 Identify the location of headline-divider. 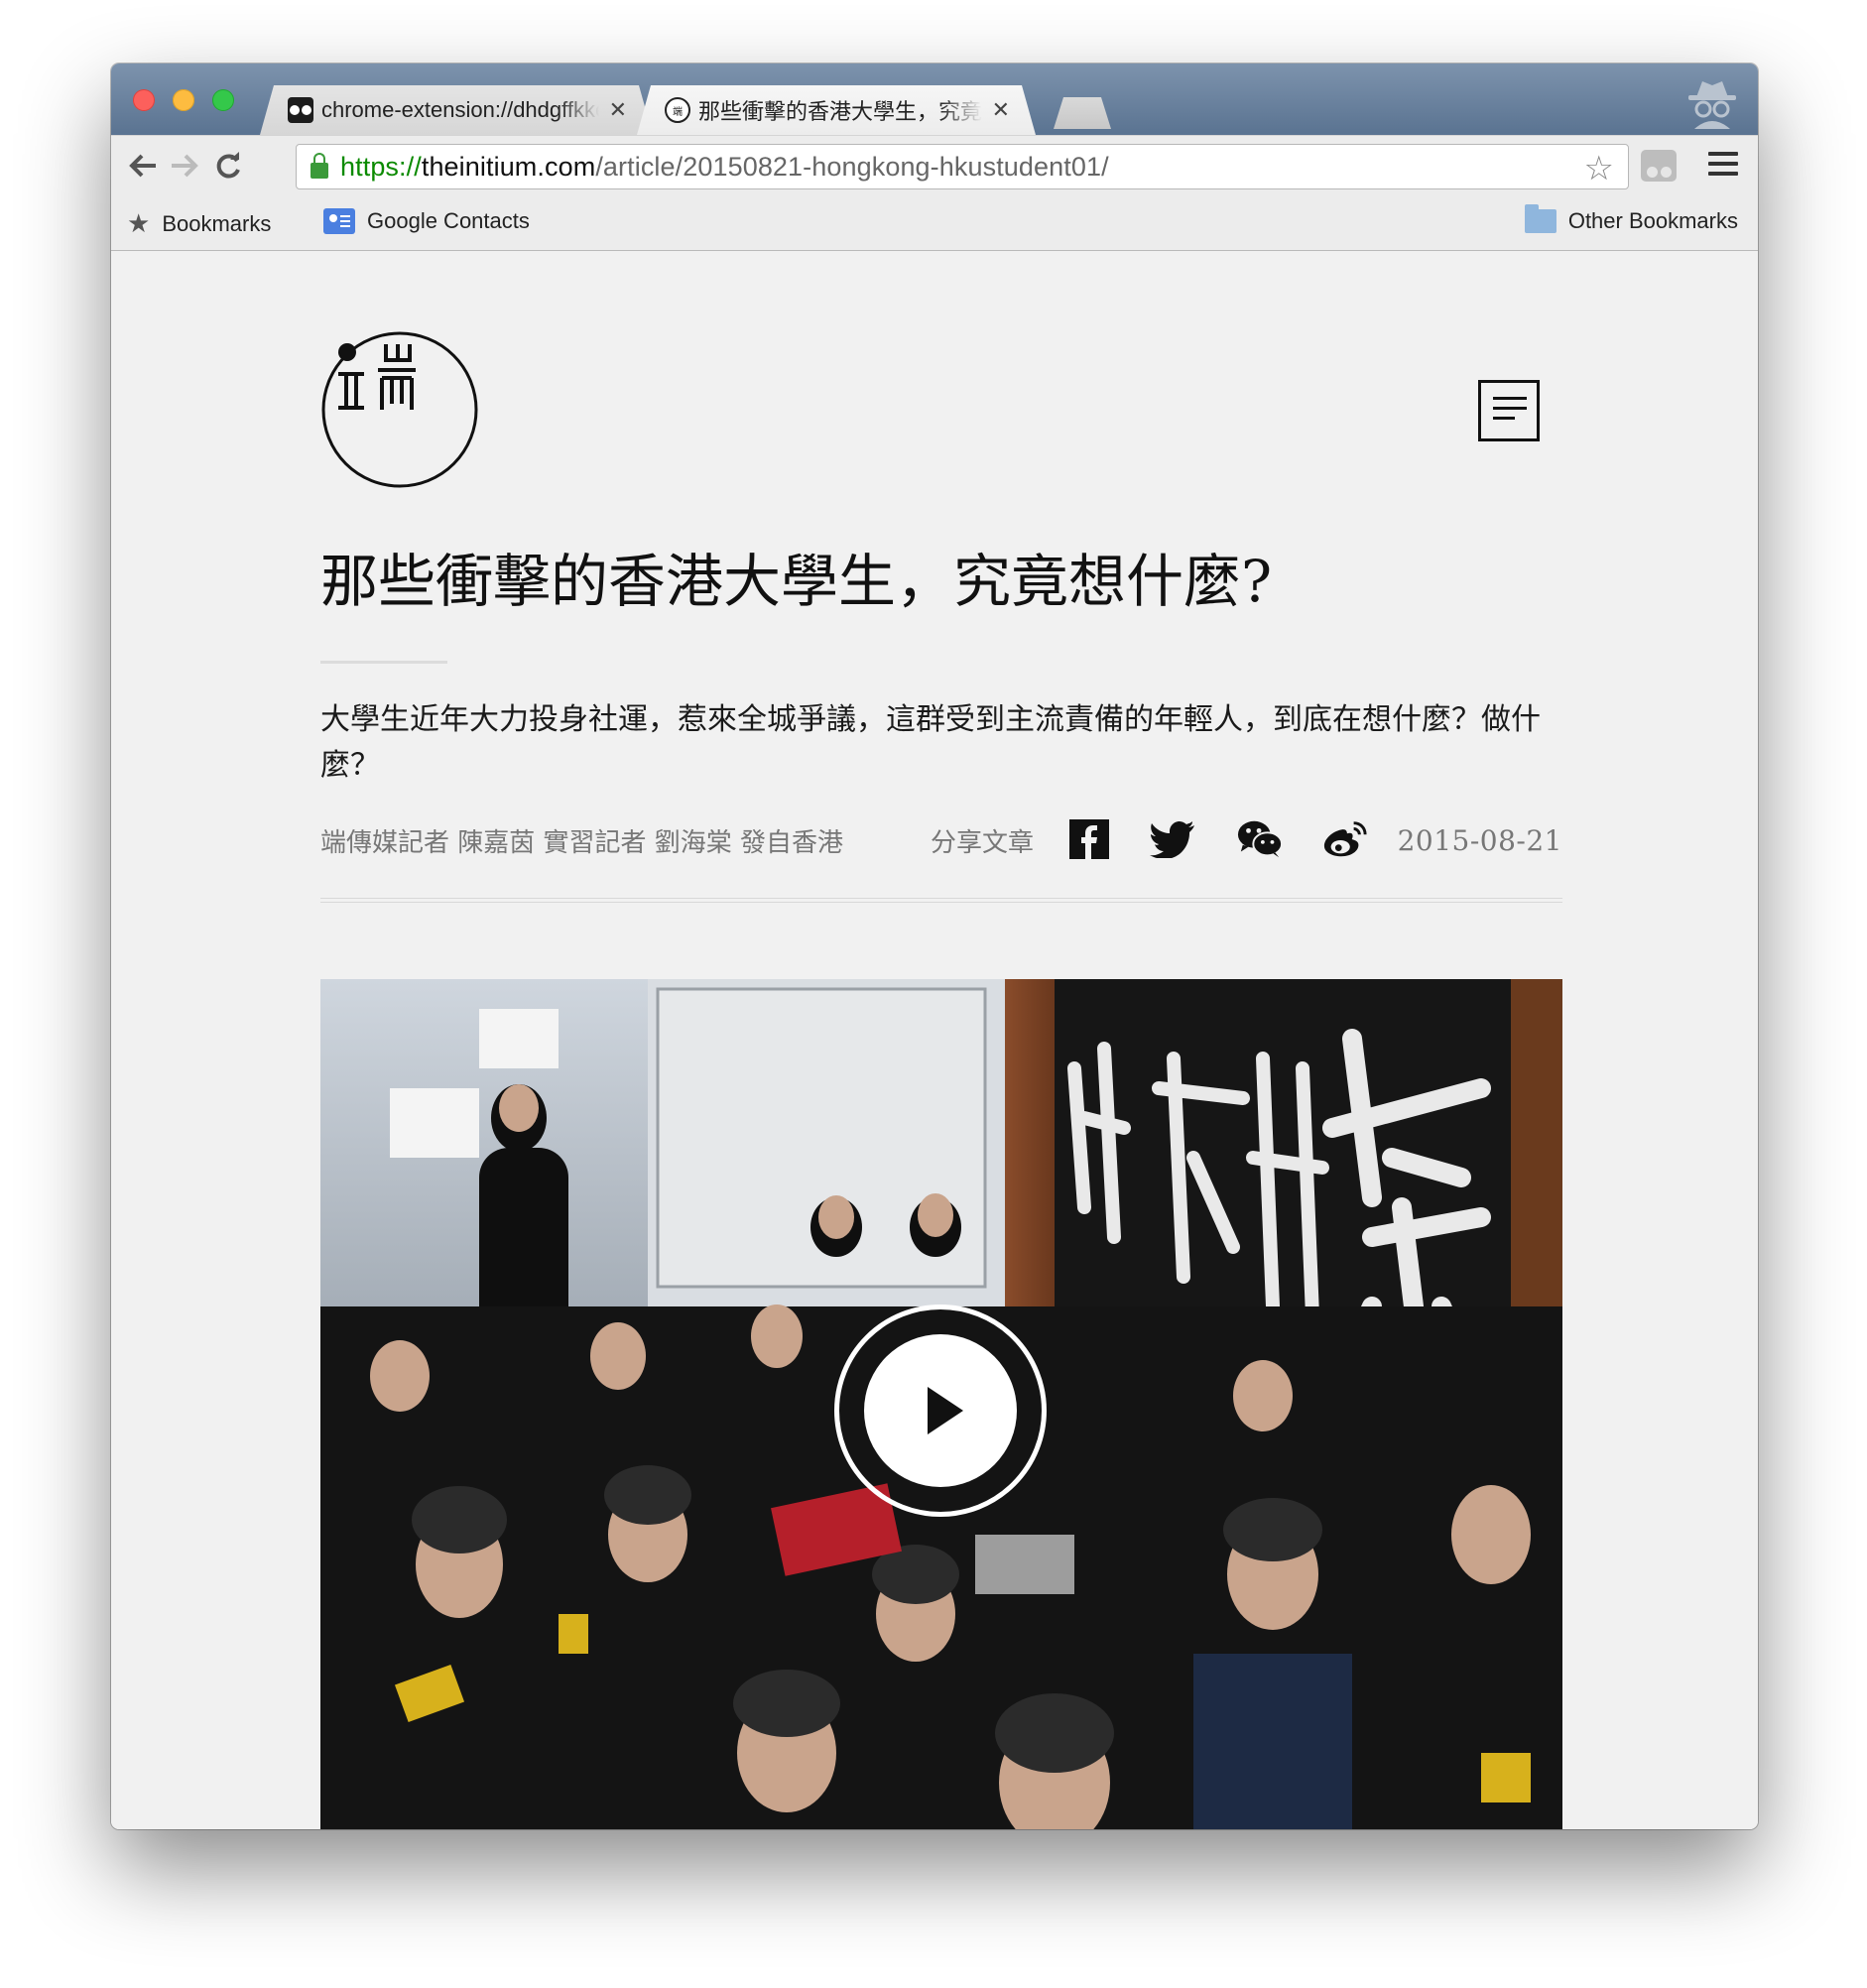
(383, 662).